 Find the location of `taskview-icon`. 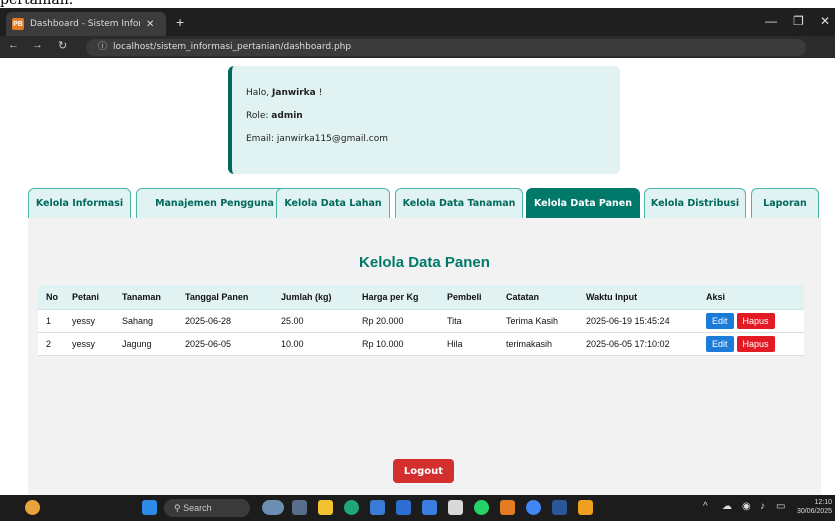

taskview-icon is located at coordinates (273, 507).